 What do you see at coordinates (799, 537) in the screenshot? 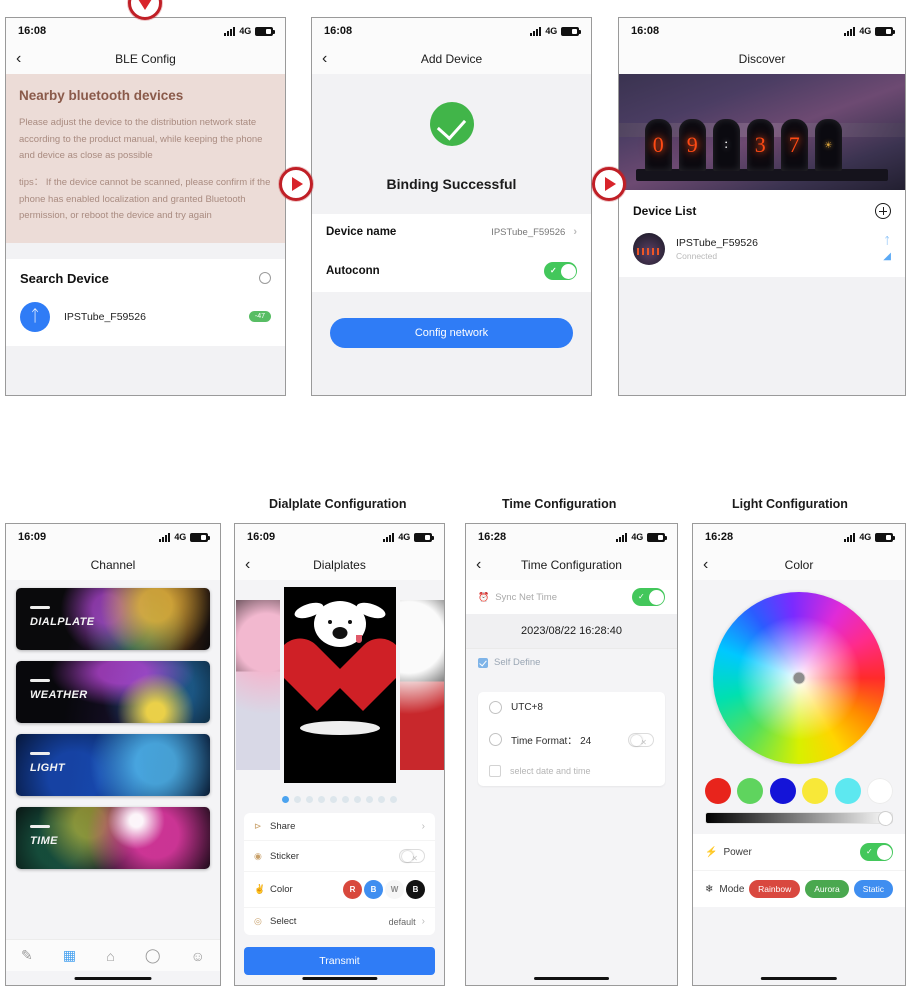
I see `status-bar: 16:28 4G` at bounding box center [799, 537].